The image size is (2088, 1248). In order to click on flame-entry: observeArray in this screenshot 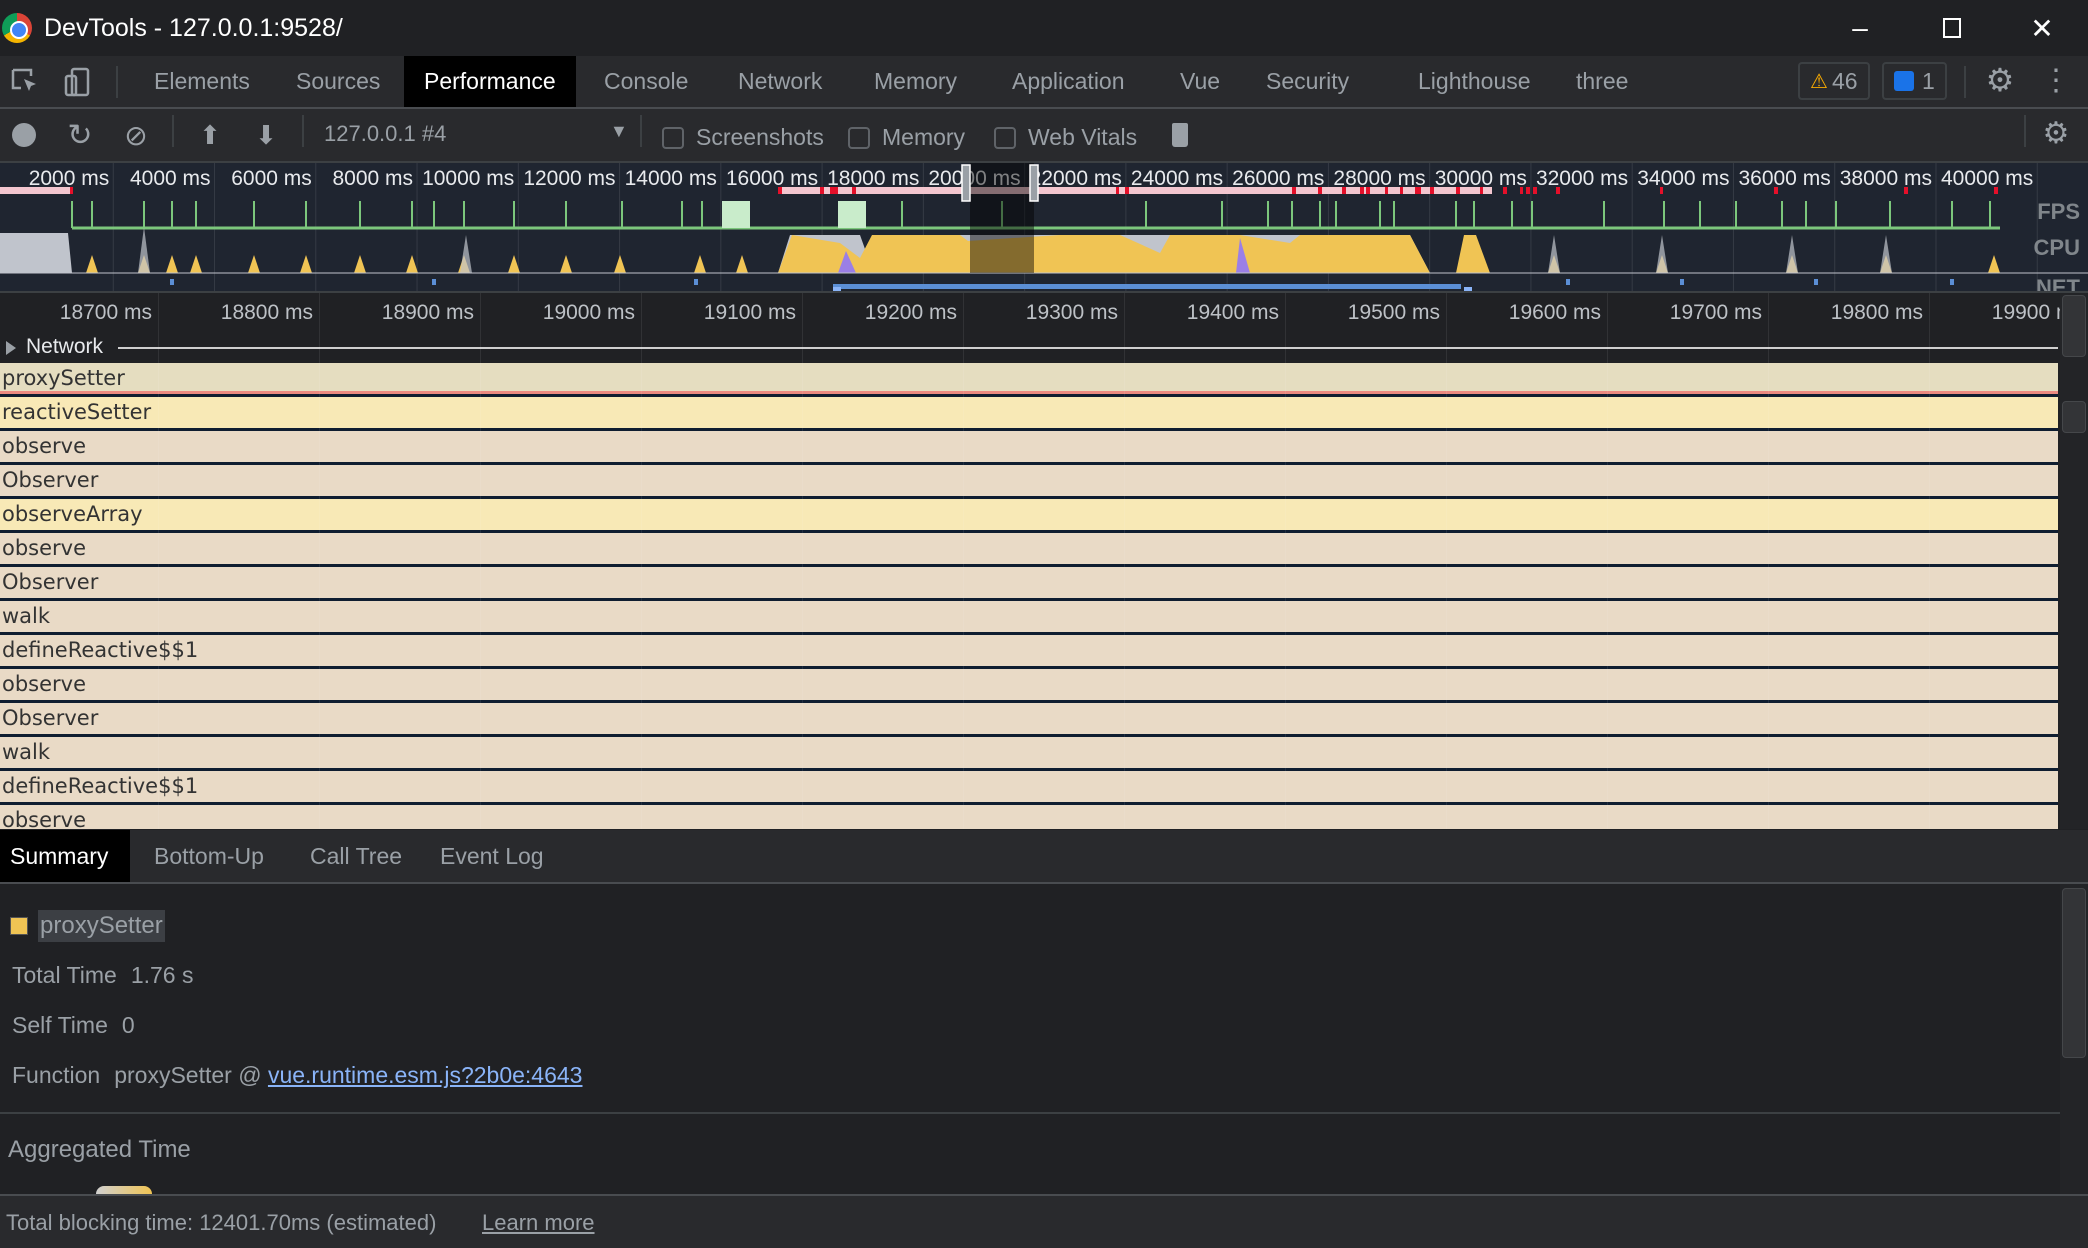, I will do `click(1029, 514)`.